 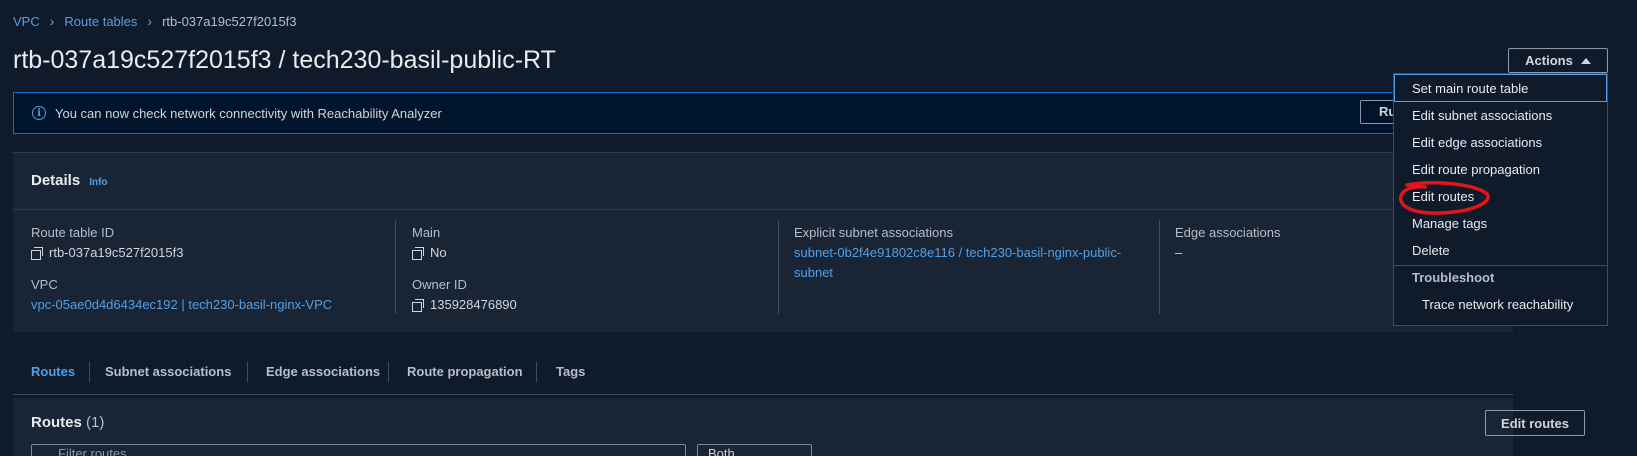 What do you see at coordinates (763, 209) in the screenshot?
I see `divider` at bounding box center [763, 209].